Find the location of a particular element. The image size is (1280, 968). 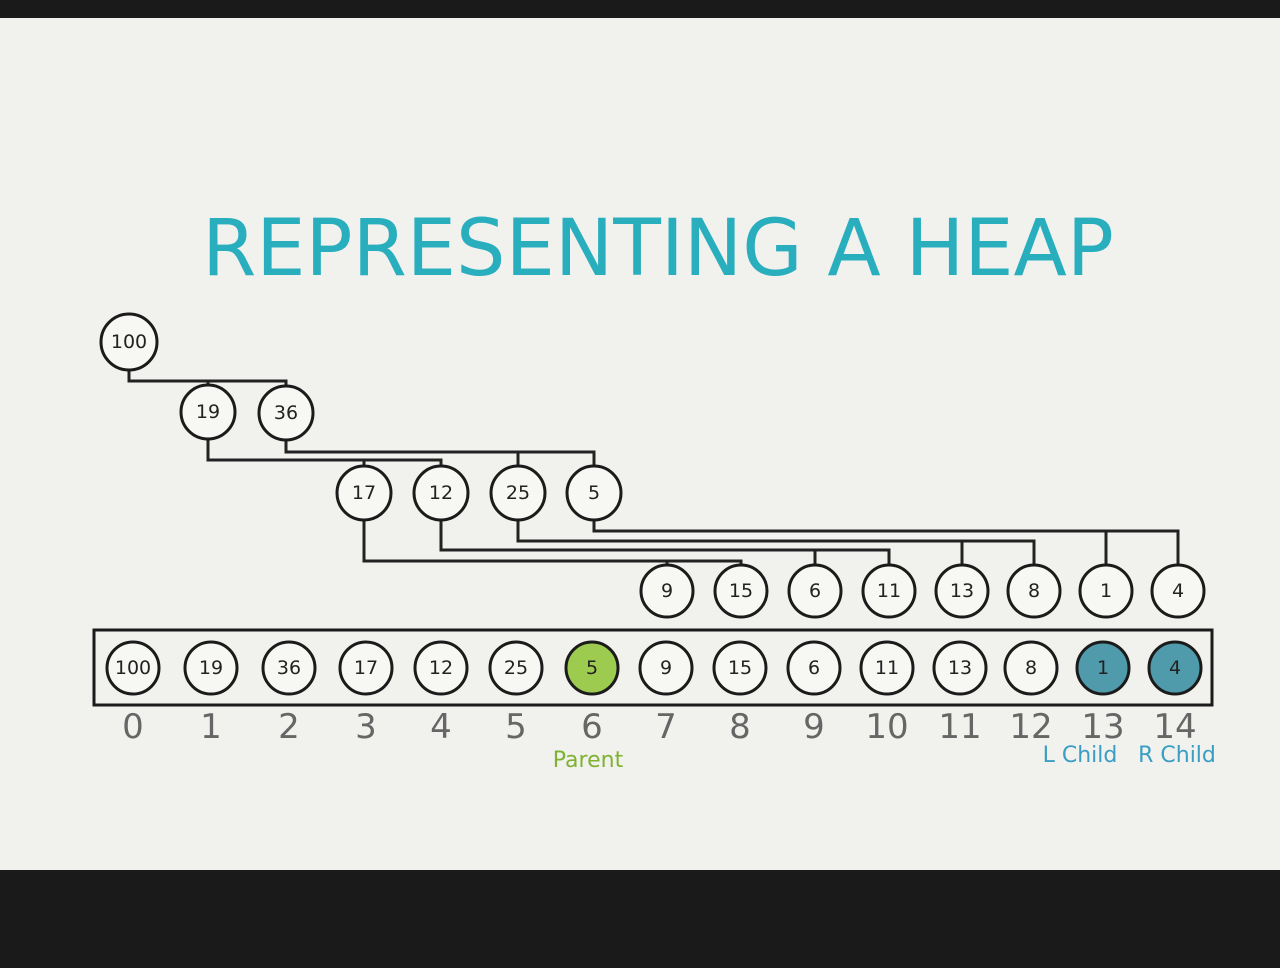

tree-node: 4 is located at coordinates (1178, 591).